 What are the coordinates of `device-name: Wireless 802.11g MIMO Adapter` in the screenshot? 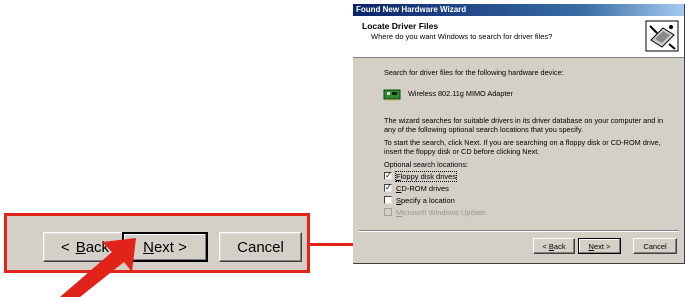 It's located at (460, 93).